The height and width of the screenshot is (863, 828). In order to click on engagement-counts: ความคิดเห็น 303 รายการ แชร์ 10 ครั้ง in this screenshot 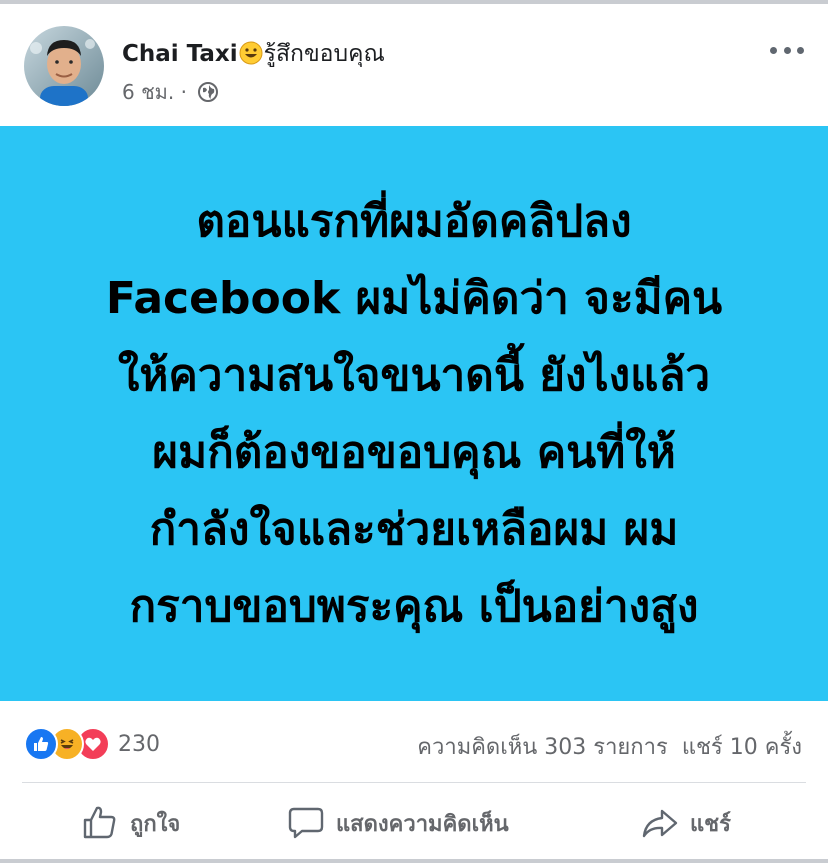, I will do `click(609, 746)`.